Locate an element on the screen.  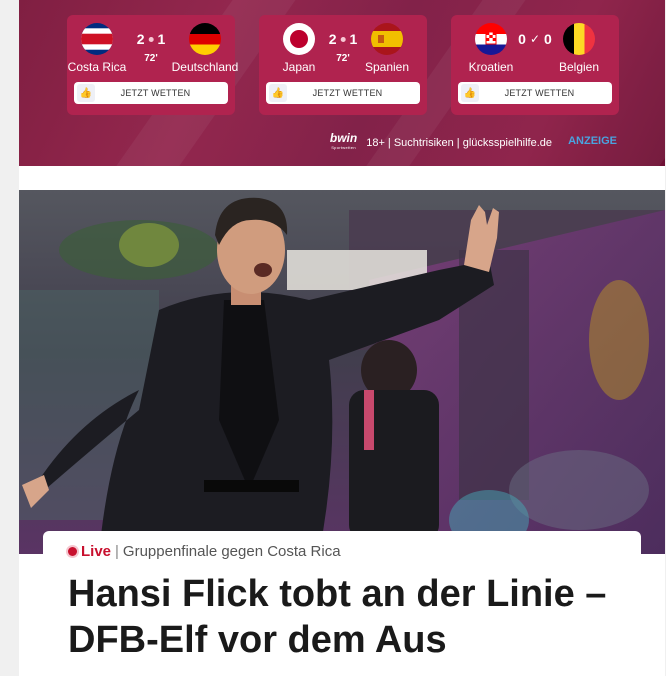
match-score: 0 ✓ 0 is located at coordinates (535, 39).